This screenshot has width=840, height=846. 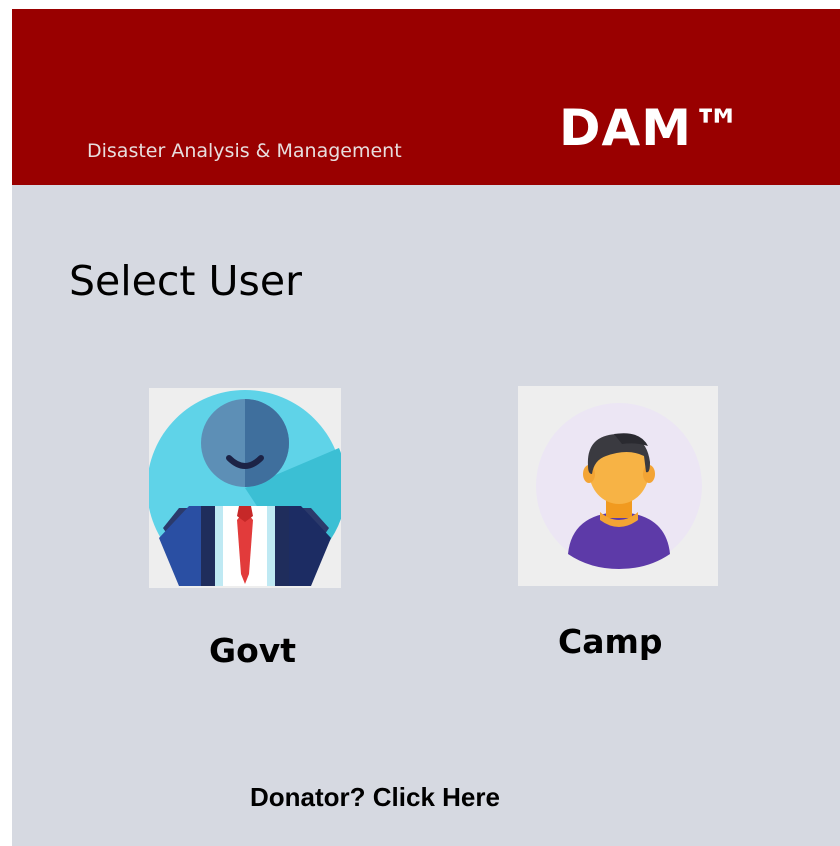 I want to click on user-option-camp: Camp, so click(x=618, y=531).